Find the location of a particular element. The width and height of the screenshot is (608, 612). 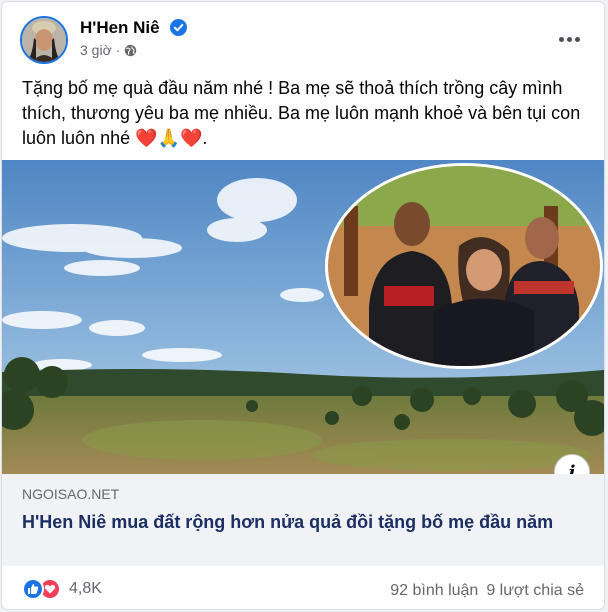

post-stats: 92 bình luận 9 lượt chia sẻ is located at coordinates (487, 591).